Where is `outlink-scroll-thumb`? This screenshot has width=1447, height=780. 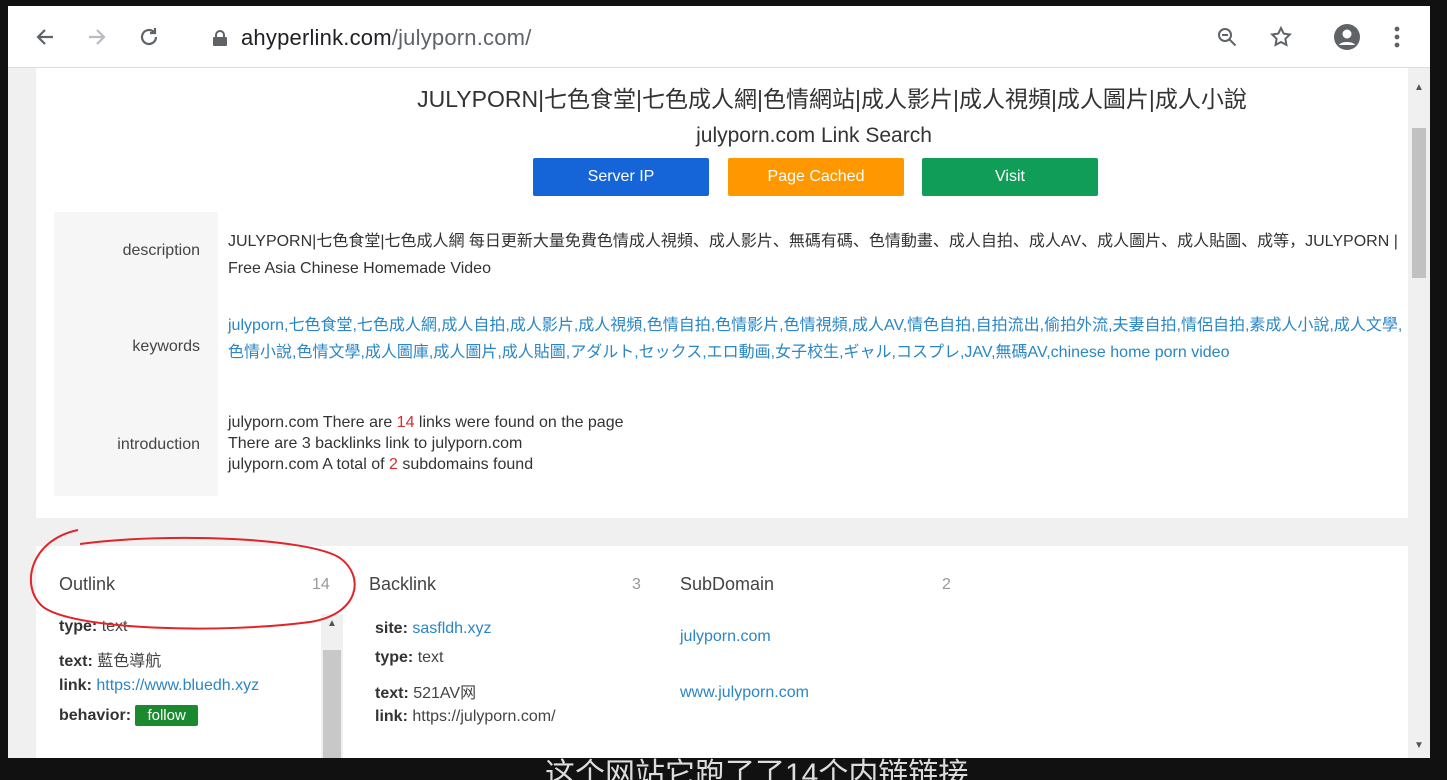 outlink-scroll-thumb is located at coordinates (332, 704).